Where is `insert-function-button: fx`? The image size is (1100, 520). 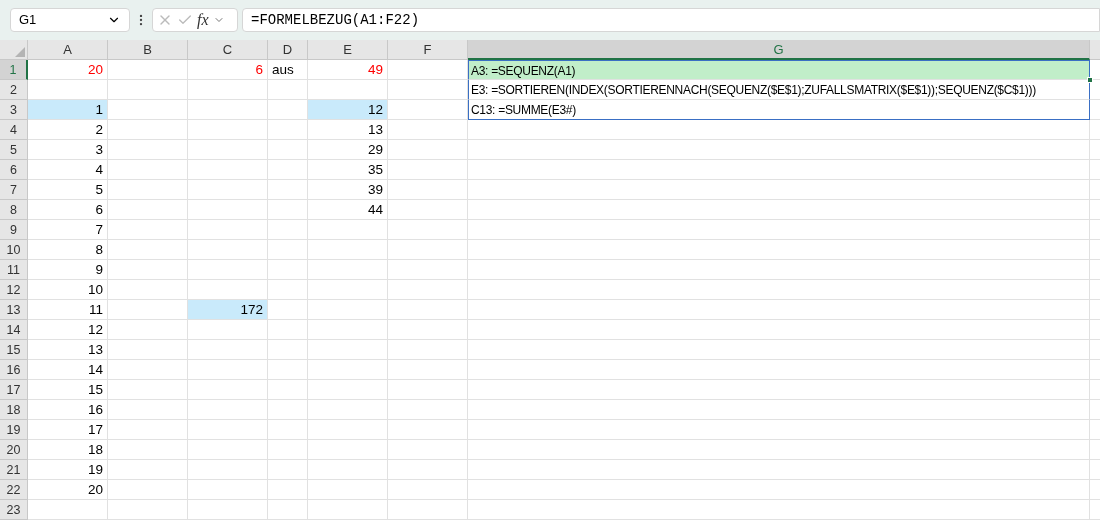
insert-function-button: fx is located at coordinates (203, 20).